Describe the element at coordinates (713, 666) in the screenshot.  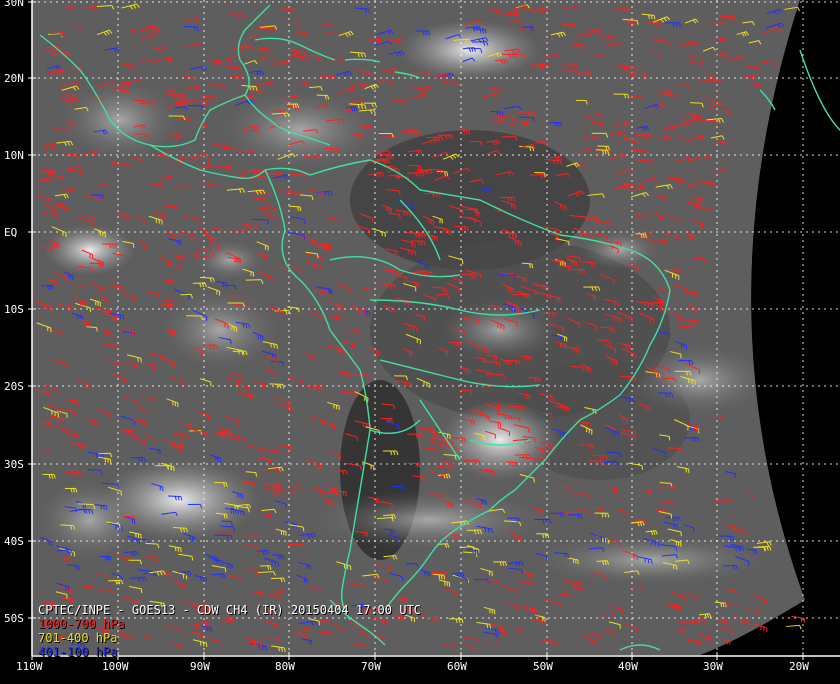
I see `lon-label-30w: 30W` at that location.